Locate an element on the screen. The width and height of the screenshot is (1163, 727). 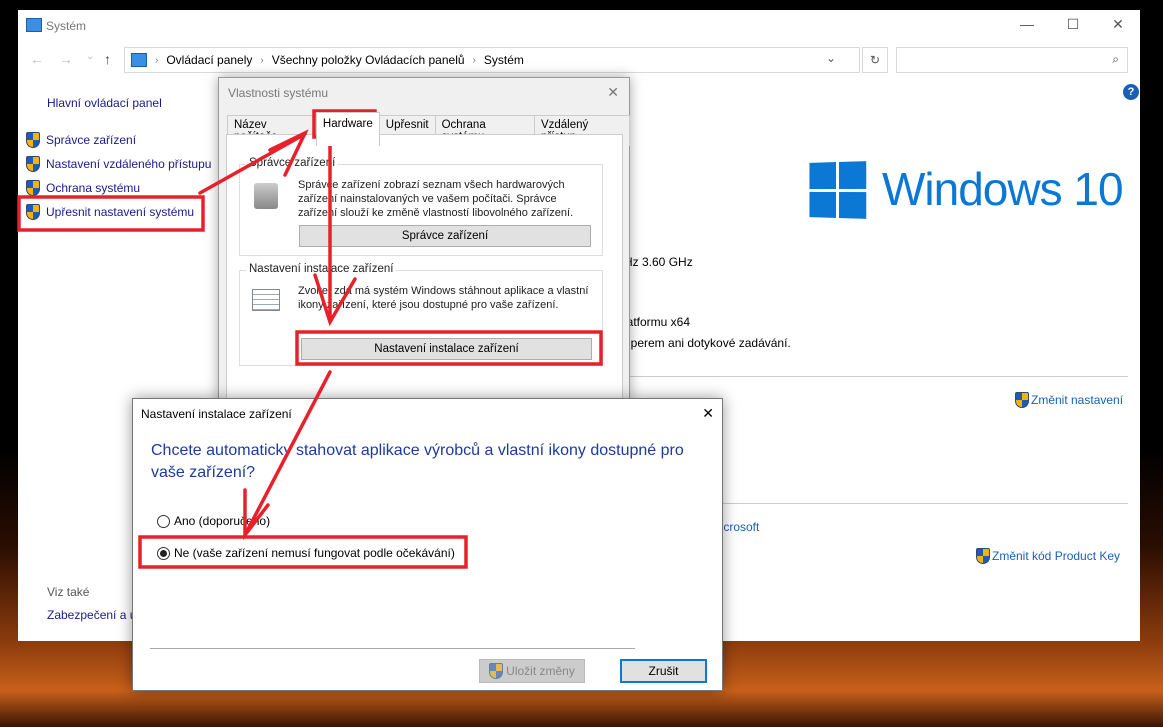
save-button: Uložit změny is located at coordinates (532, 671).